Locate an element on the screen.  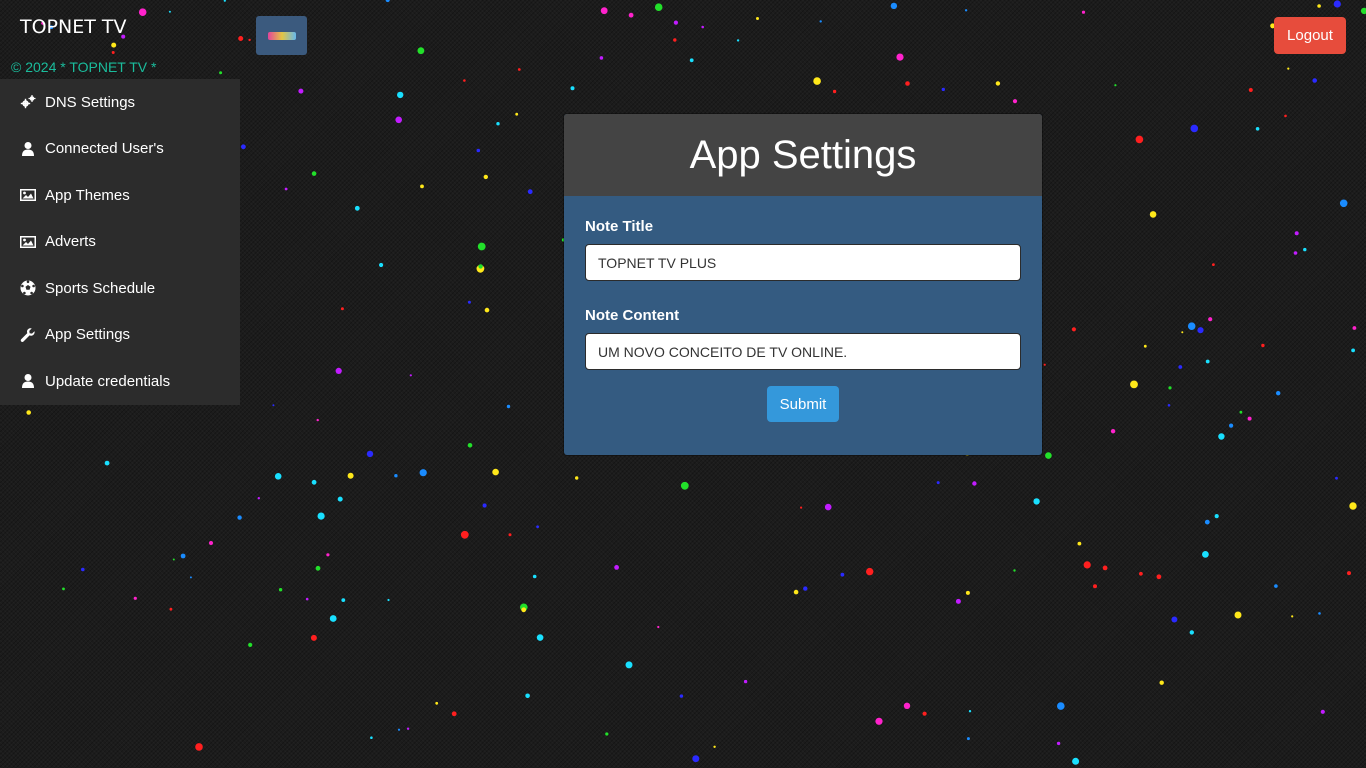
sidebar-item-label: Sports Schedule is located at coordinates (100, 288).